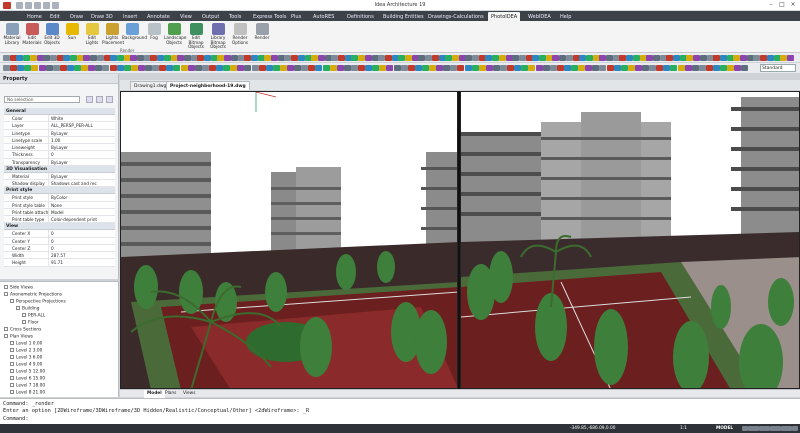  What do you see at coordinates (100, 58) in the screenshot?
I see `toolbar-tool-15-icon` at bounding box center [100, 58].